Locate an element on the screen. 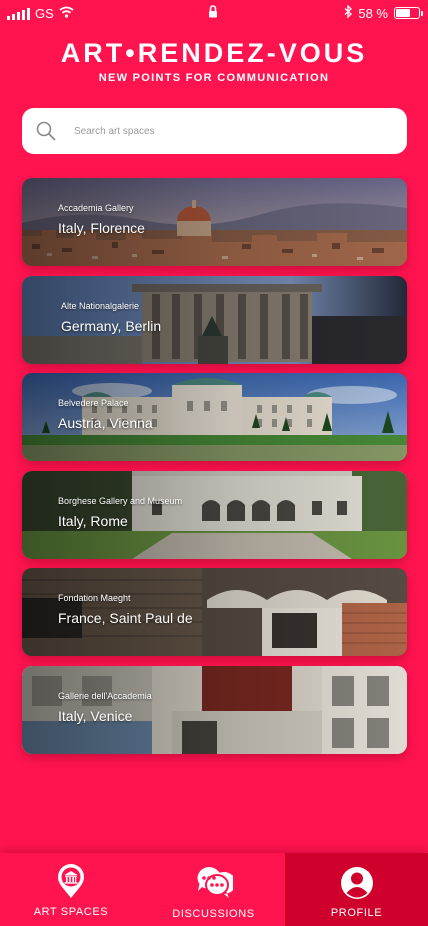 The width and height of the screenshot is (428, 926). tab-profile: PROFILE is located at coordinates (356, 889).